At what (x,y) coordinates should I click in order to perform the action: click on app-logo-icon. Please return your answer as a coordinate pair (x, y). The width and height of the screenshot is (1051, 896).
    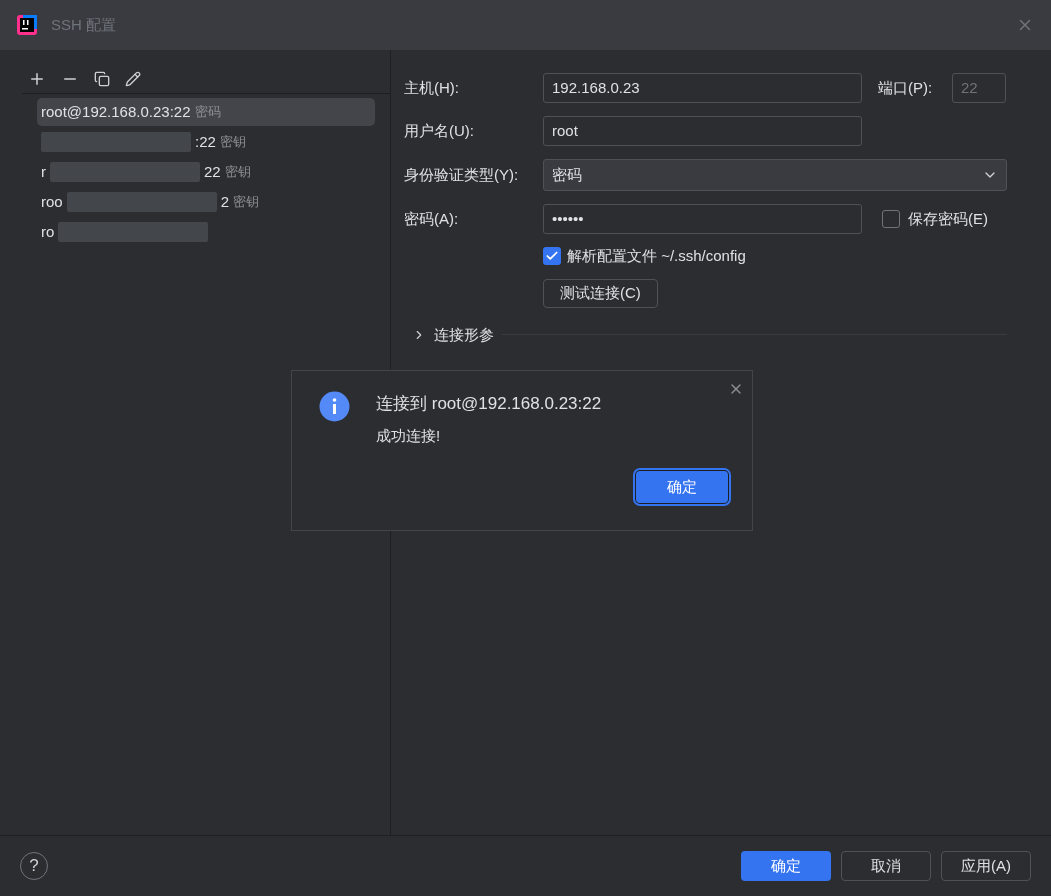
    Looking at the image, I should click on (27, 25).